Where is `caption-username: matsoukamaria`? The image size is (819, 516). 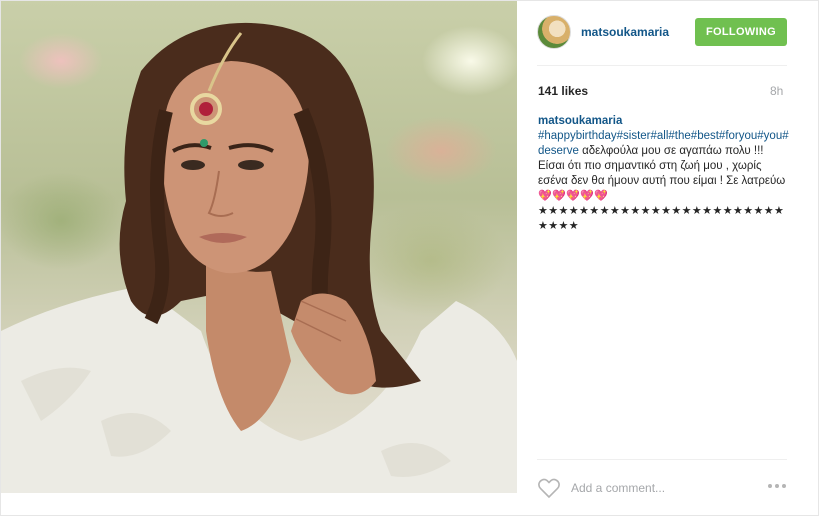 caption-username: matsoukamaria is located at coordinates (580, 121).